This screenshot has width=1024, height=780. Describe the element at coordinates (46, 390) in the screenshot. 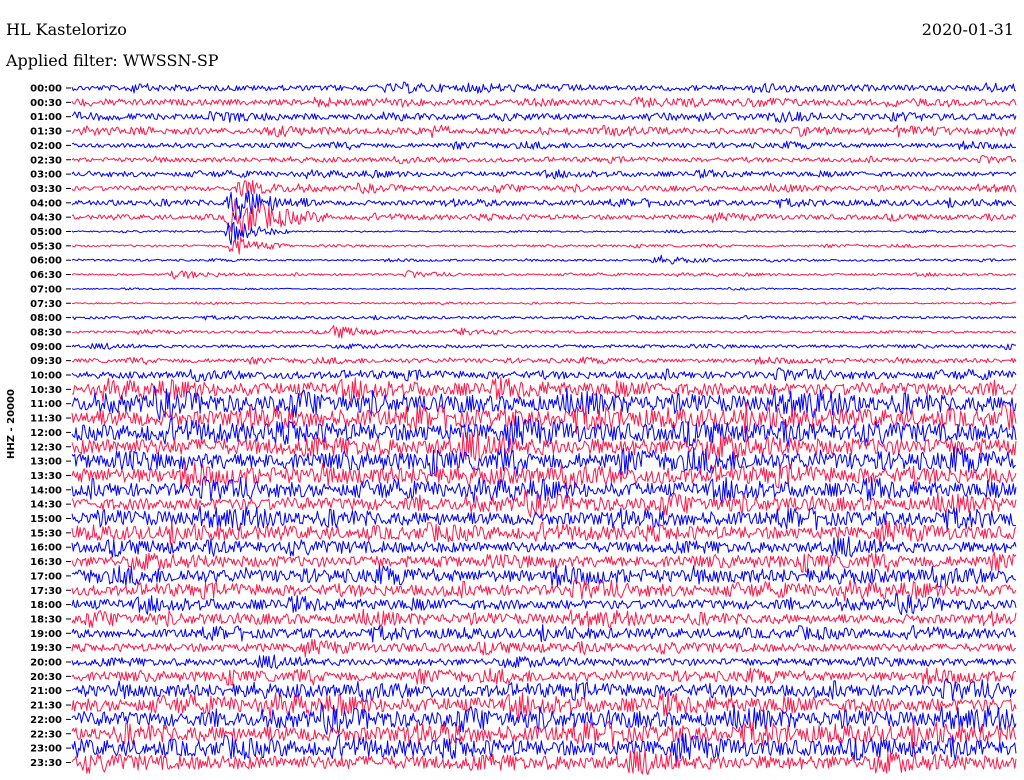

I see `row-label: 10:30` at that location.